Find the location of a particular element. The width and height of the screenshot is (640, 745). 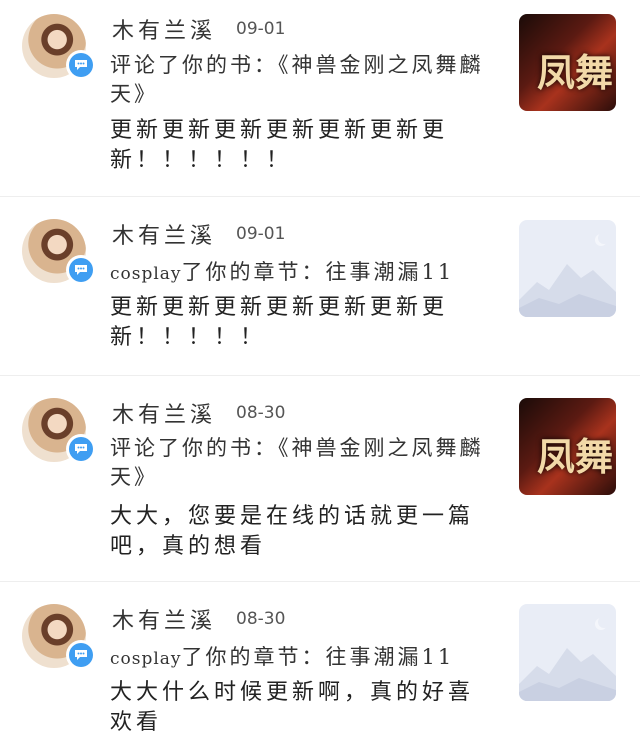

comment-content: 大大，您要是在线的话就更一篇吧，真的想看 is located at coordinates (292, 531).